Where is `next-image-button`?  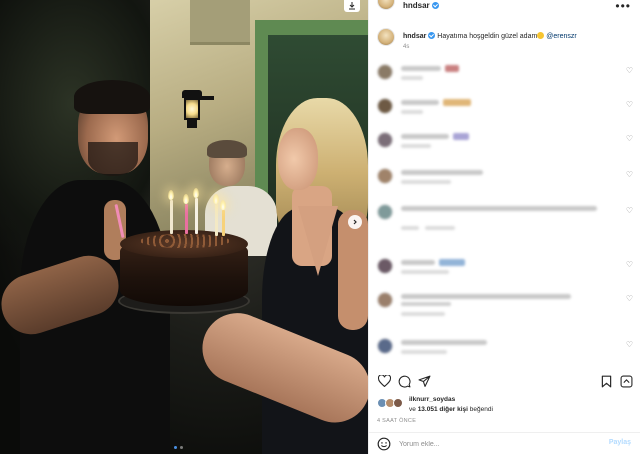
next-image-button is located at coordinates (355, 222).